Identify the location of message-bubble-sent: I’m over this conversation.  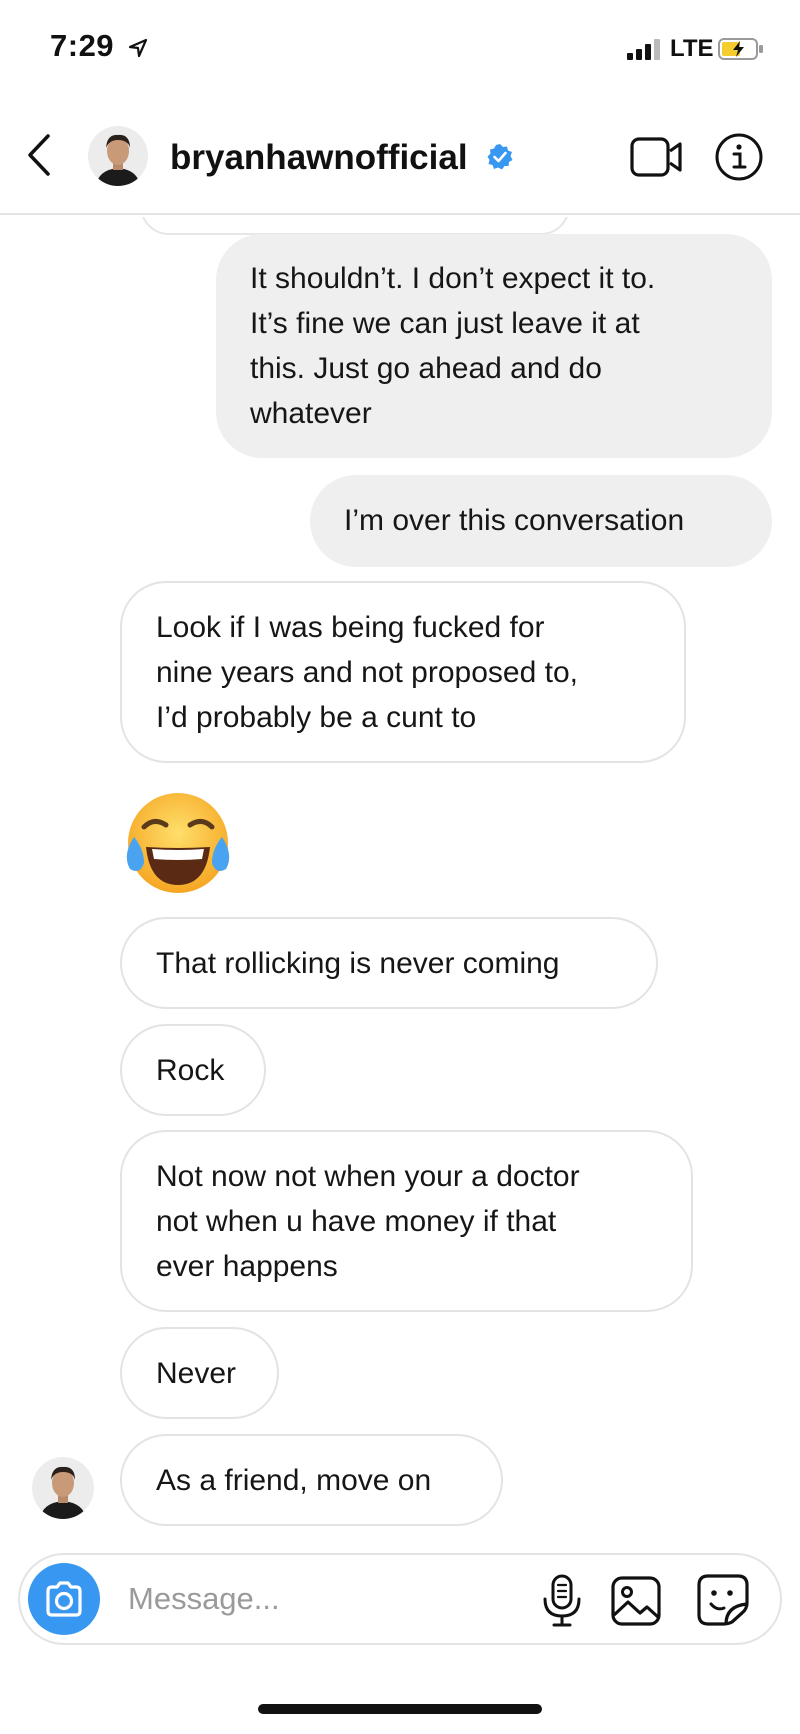
(541, 521).